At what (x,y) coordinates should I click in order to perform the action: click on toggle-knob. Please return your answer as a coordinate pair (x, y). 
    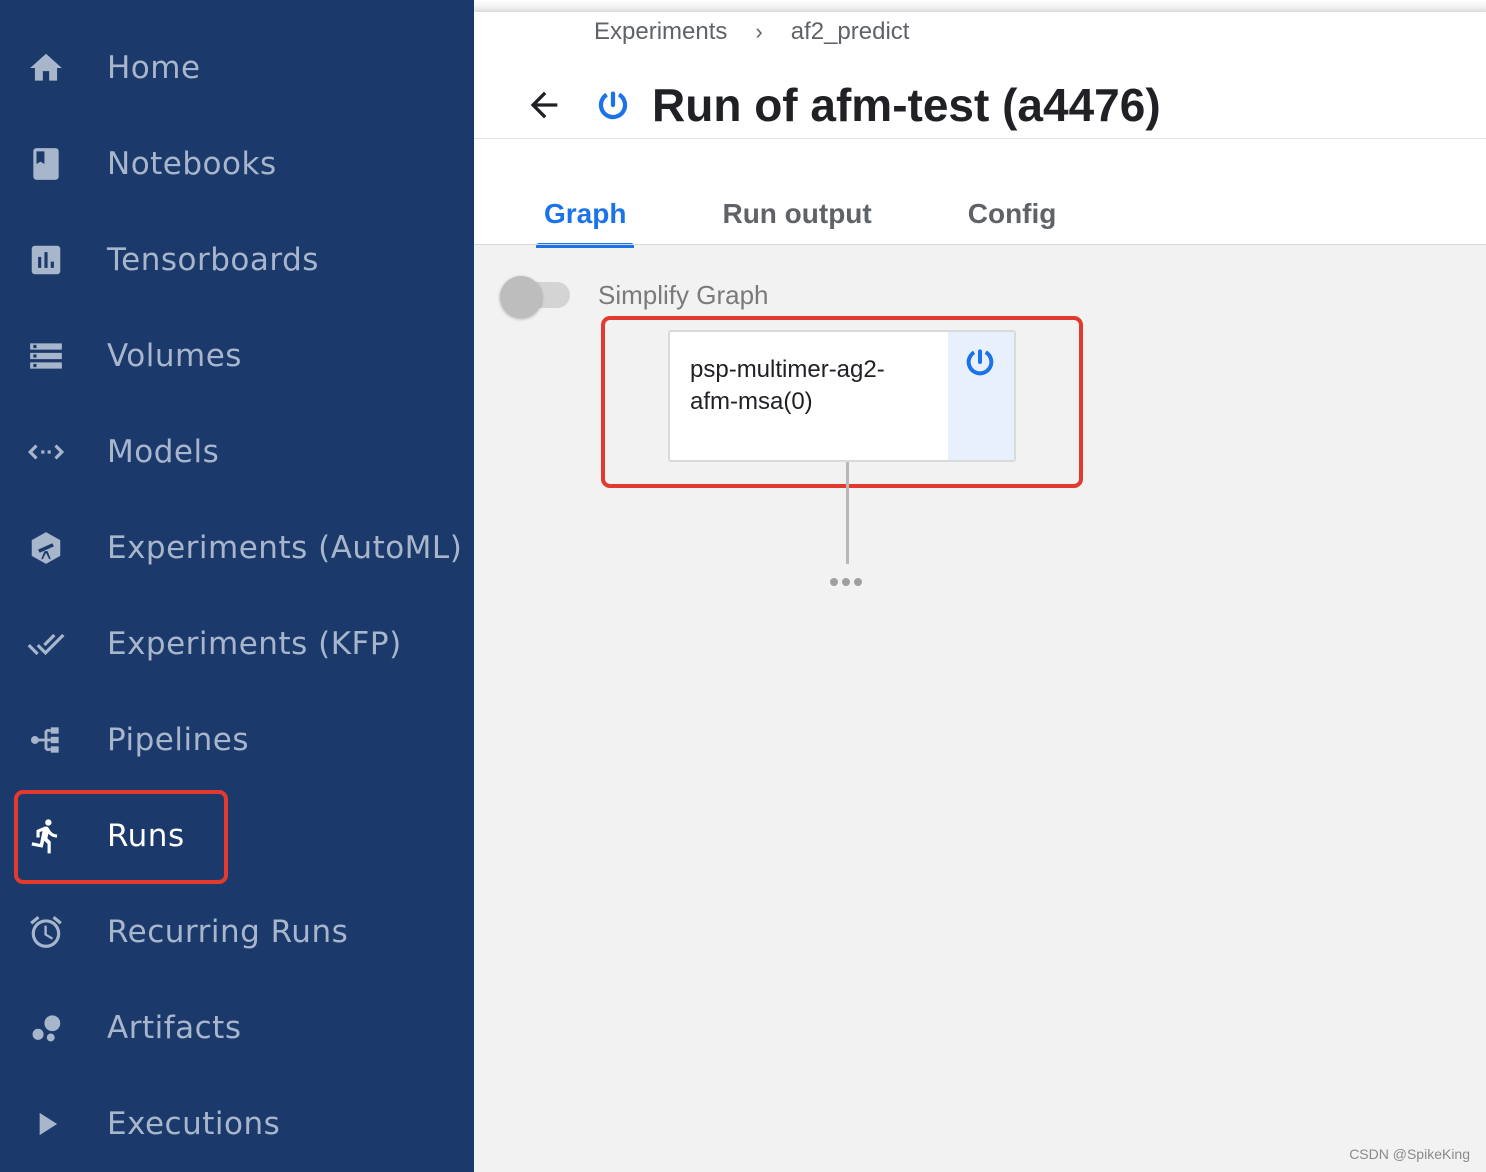
    Looking at the image, I should click on (521, 297).